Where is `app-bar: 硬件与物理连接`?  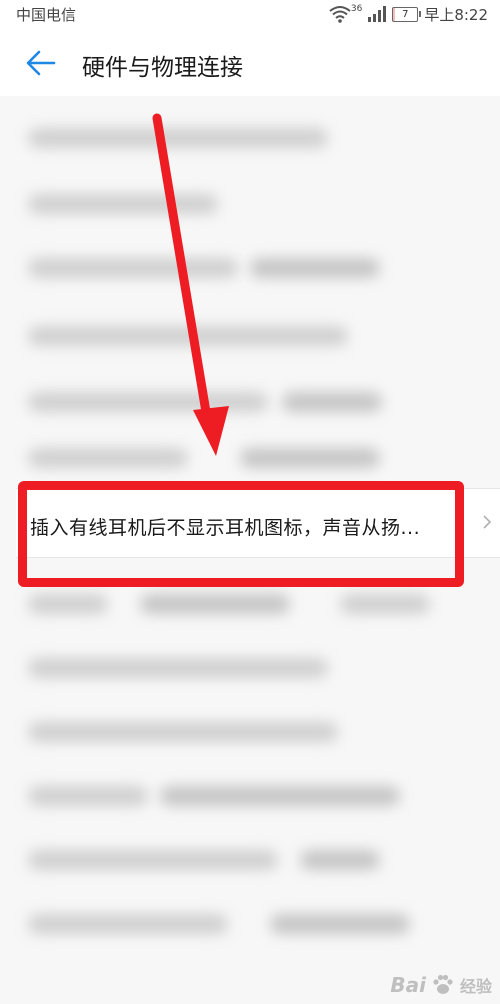 app-bar: 硬件与物理连接 is located at coordinates (250, 62).